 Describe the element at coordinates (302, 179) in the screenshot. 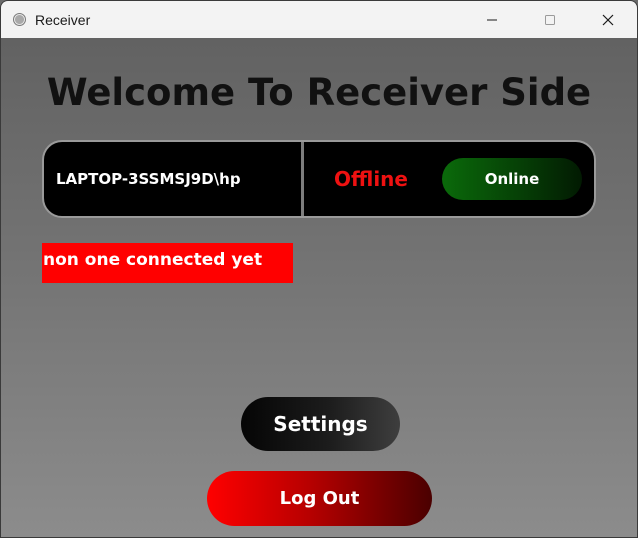

I see `panel-divider` at that location.